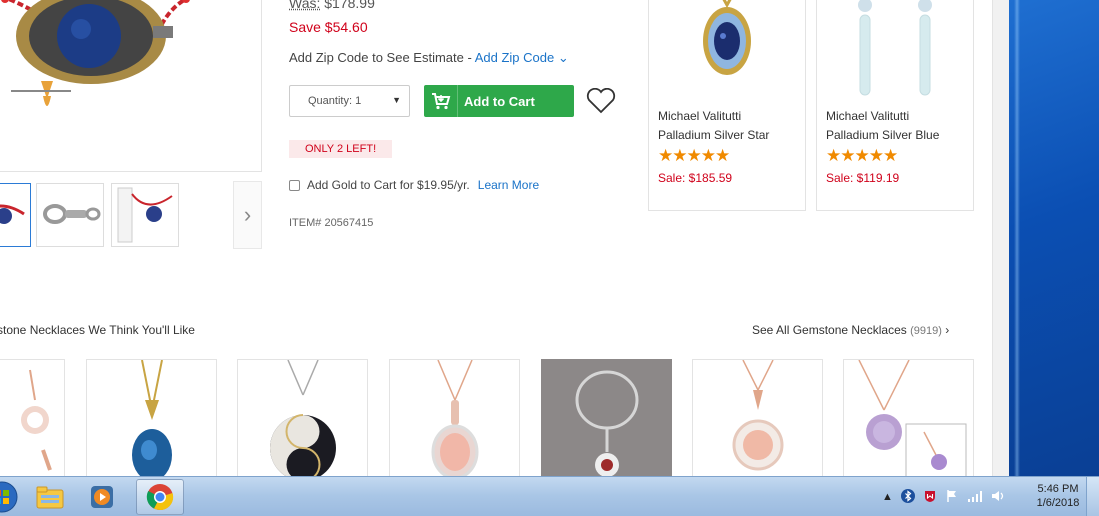 This screenshot has height=516, width=1099. I want to click on media-player-icon, so click(102, 497).